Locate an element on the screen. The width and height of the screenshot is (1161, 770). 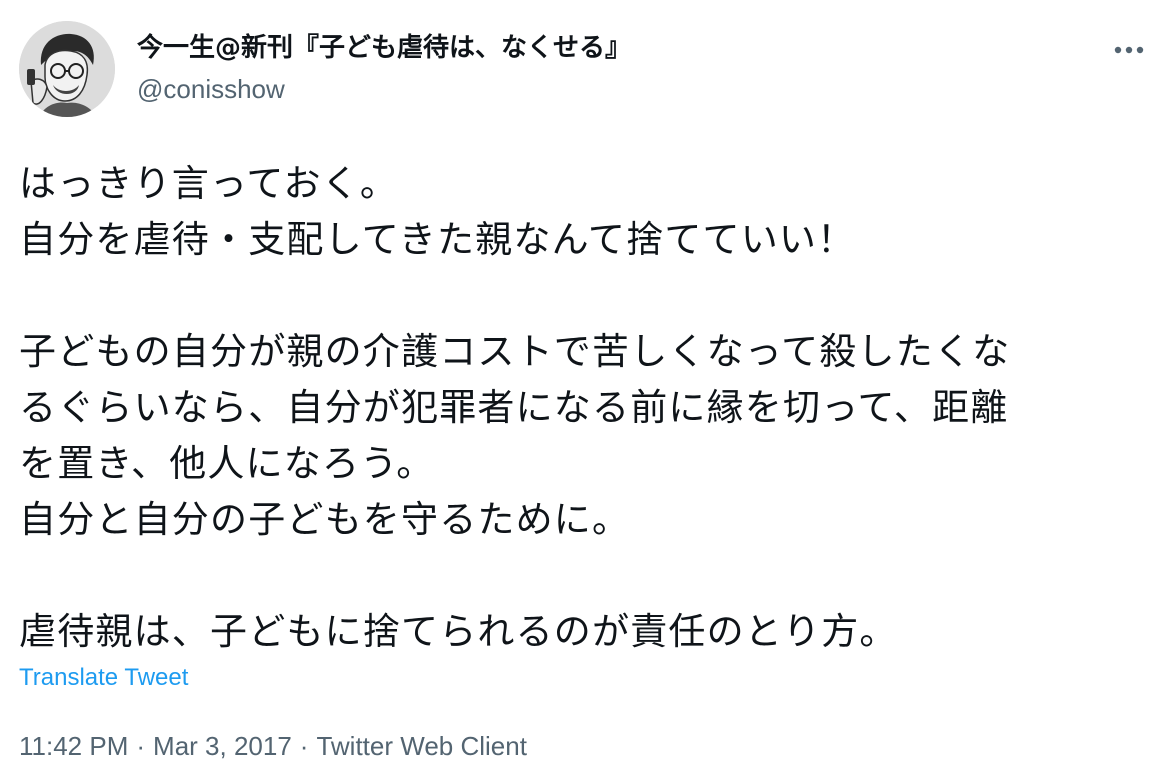
tweet-date: Mar 3, 2017 is located at coordinates (222, 746).